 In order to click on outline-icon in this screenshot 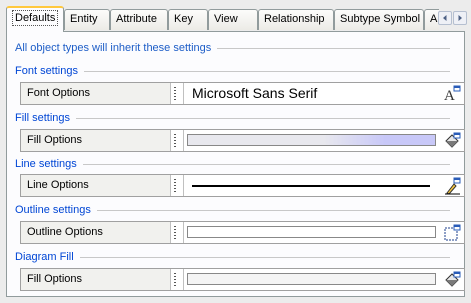, I will do `click(452, 232)`.